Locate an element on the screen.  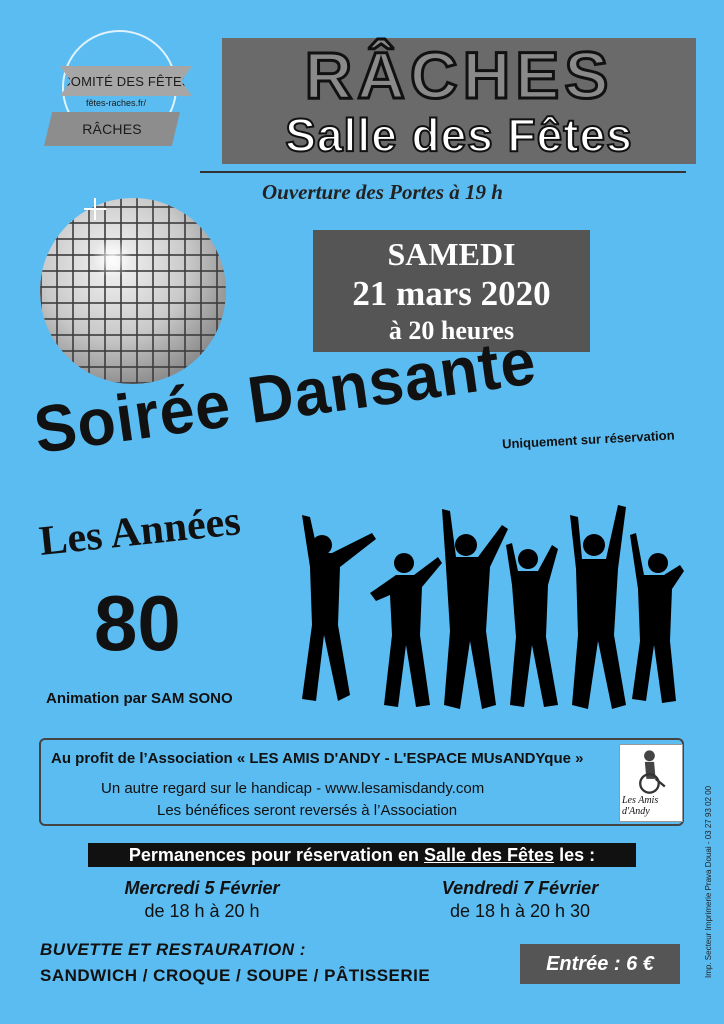
schedule-slot: Mercredi 5 Février de 18 h à 20 h is located at coordinates (202, 900).